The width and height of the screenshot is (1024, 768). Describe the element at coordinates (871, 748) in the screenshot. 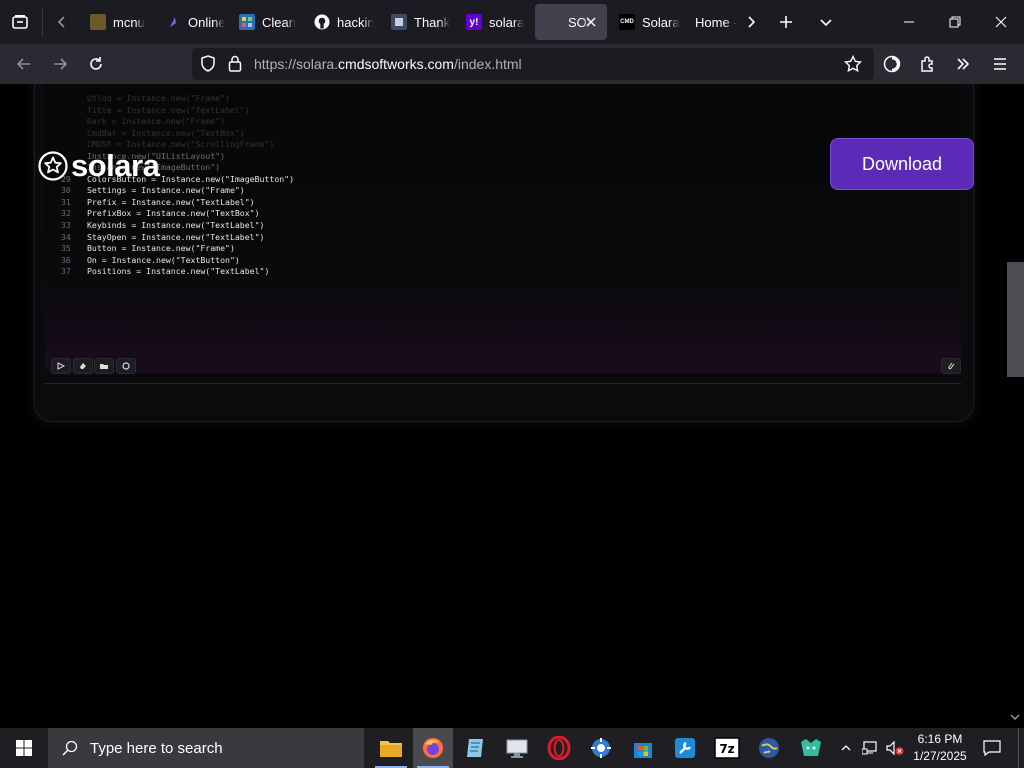

I see `network-status-button` at that location.